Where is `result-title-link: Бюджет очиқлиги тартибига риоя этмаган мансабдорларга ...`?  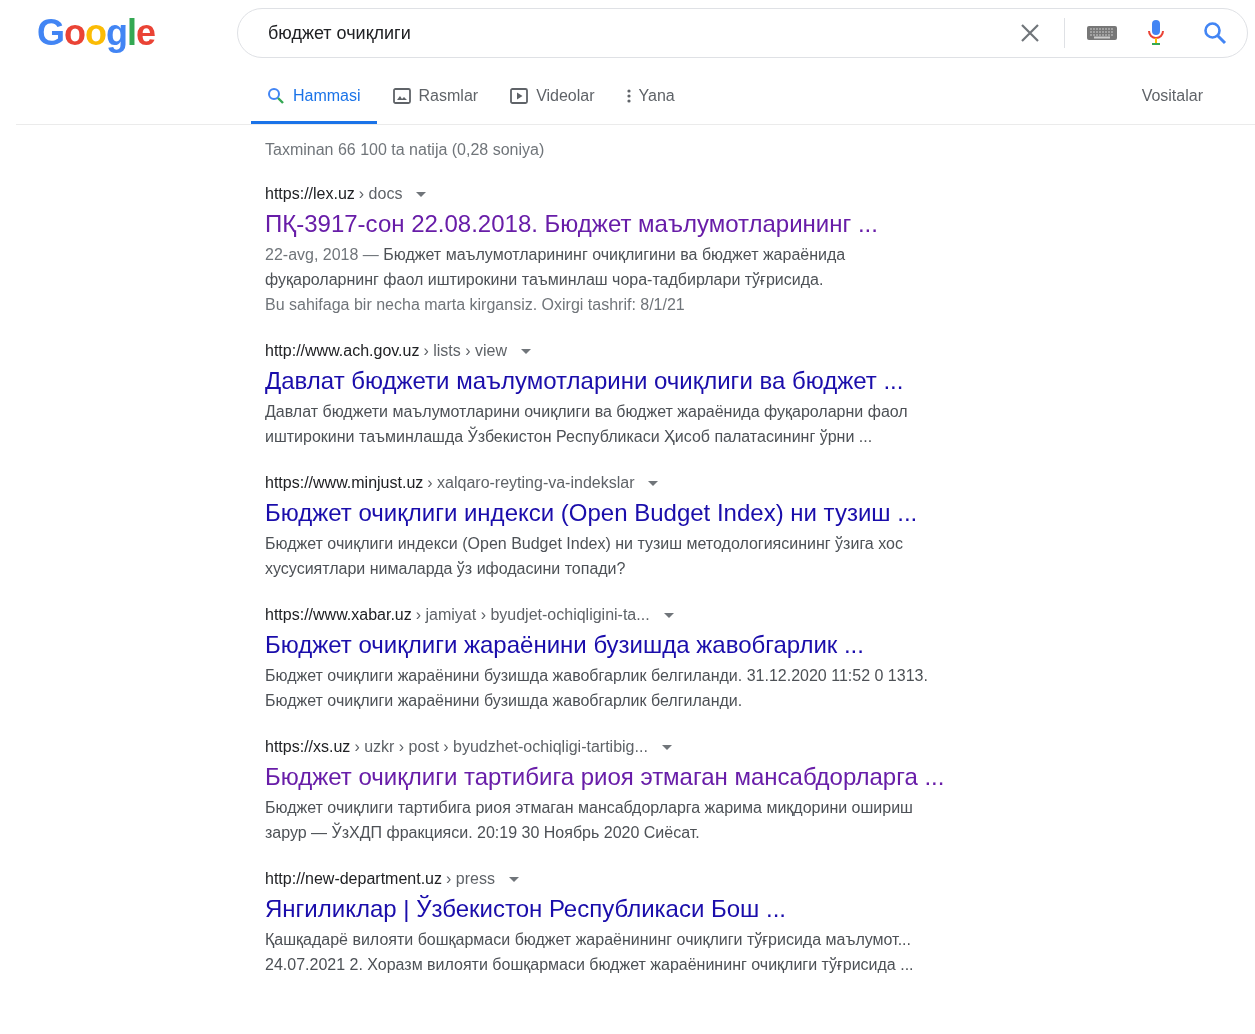
result-title-link: Бюджет очиқлиги тартибига риоя этмаган мансабдорларга ... is located at coordinates (605, 777).